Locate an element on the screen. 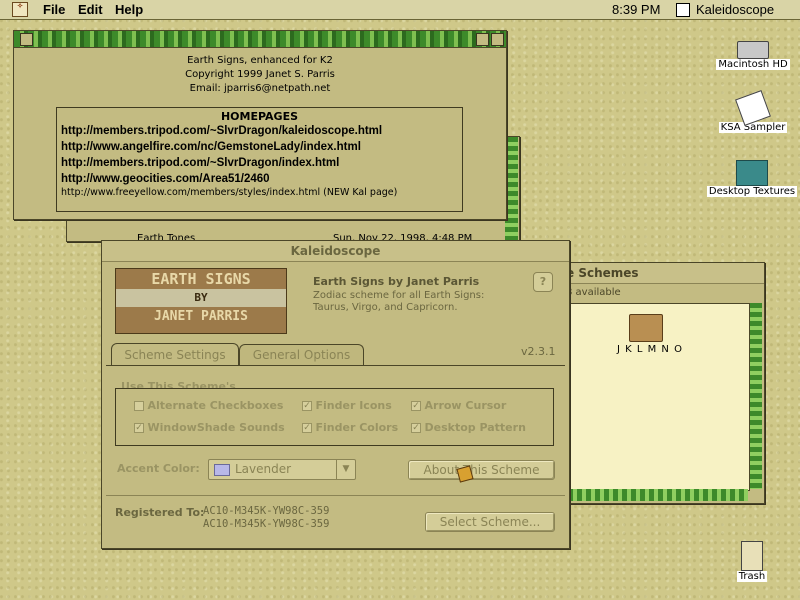 The image size is (800, 600). hard-drive-icon is located at coordinates (753, 50).